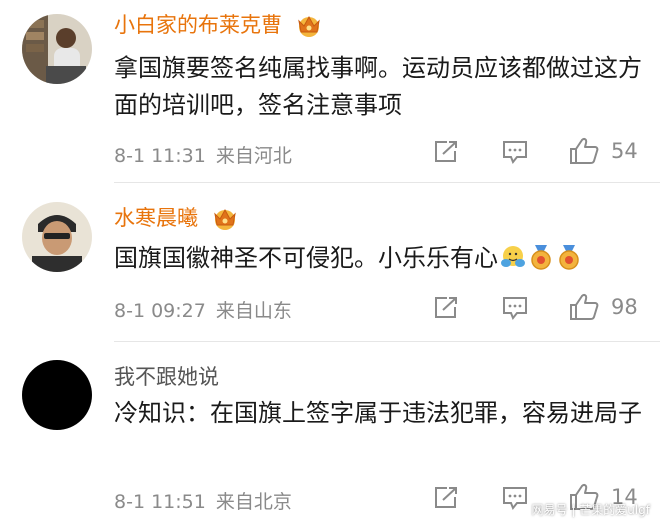 The image size is (660, 522). Describe the element at coordinates (160, 156) in the screenshot. I see `comment-time: 8-1 11:31` at that location.